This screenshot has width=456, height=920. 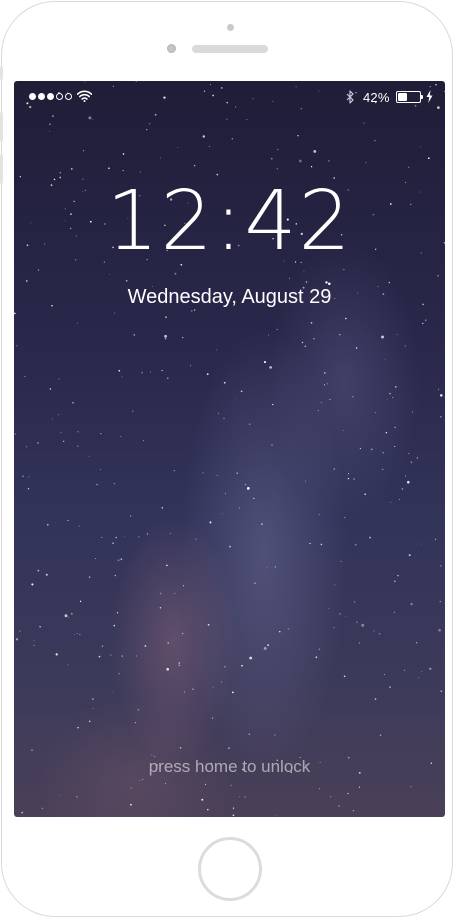 What do you see at coordinates (230, 869) in the screenshot?
I see `home-button` at bounding box center [230, 869].